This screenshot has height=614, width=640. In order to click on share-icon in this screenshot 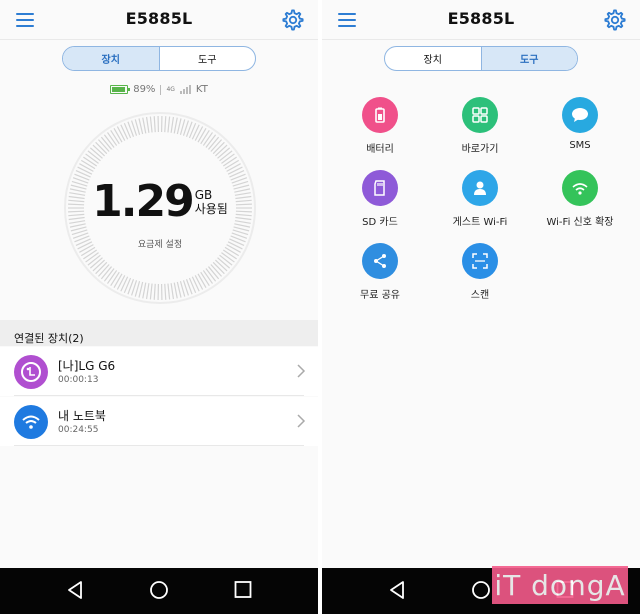, I will do `click(380, 261)`.